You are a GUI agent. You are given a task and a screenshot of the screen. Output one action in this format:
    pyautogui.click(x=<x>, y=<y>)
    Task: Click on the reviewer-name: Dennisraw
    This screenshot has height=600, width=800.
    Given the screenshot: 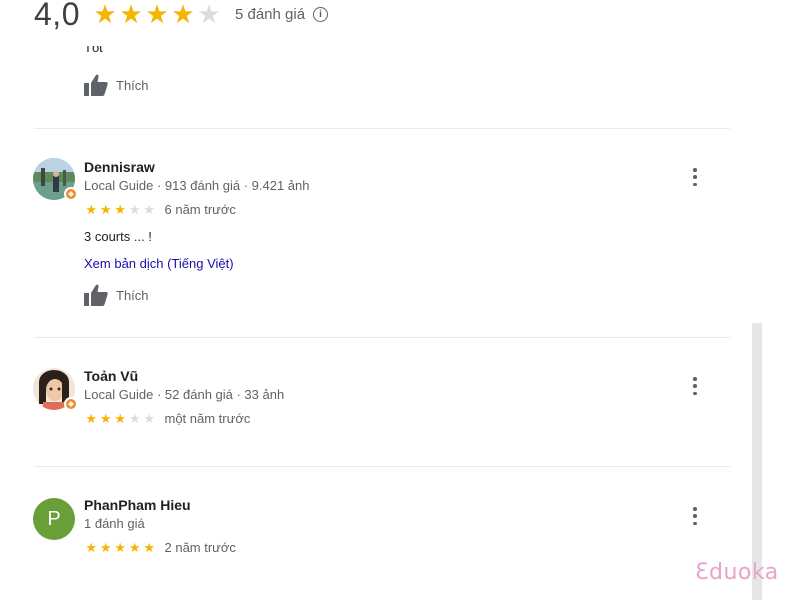 What is the action you would take?
    pyautogui.click(x=119, y=167)
    